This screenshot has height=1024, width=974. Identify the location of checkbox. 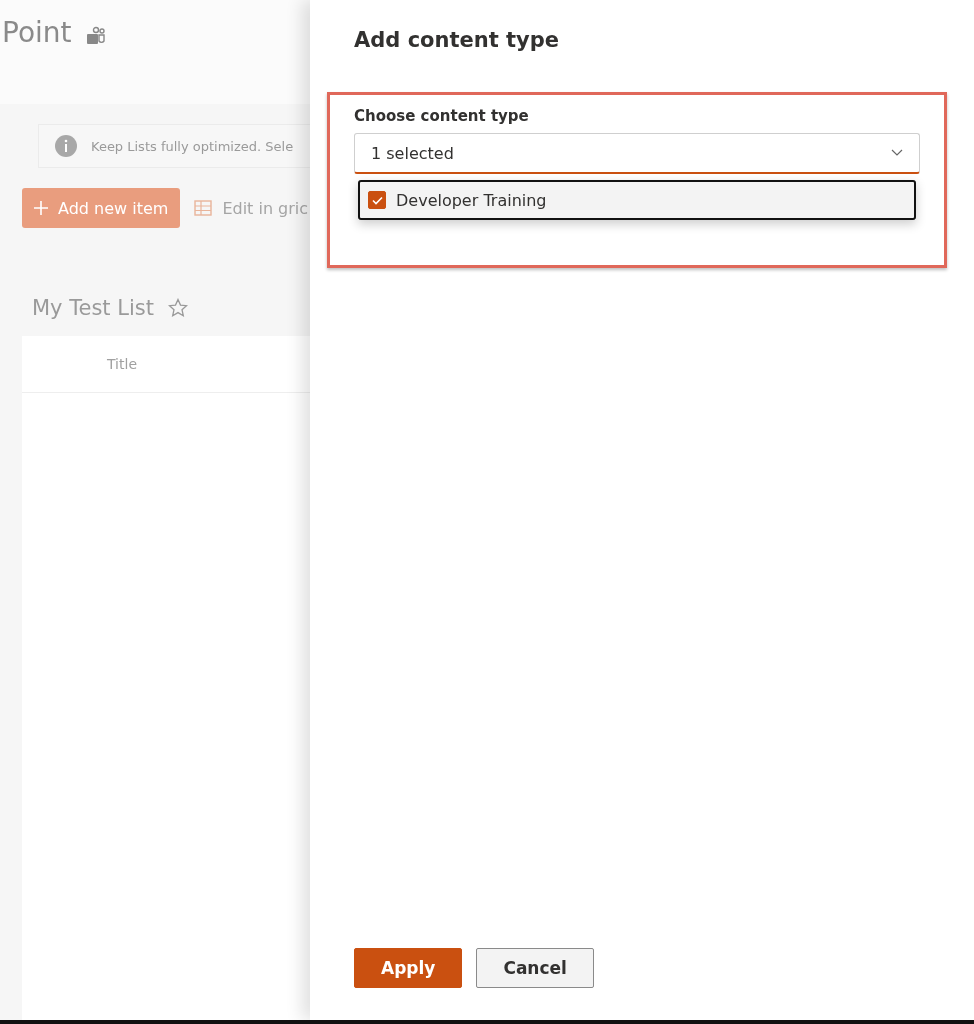
(377, 200).